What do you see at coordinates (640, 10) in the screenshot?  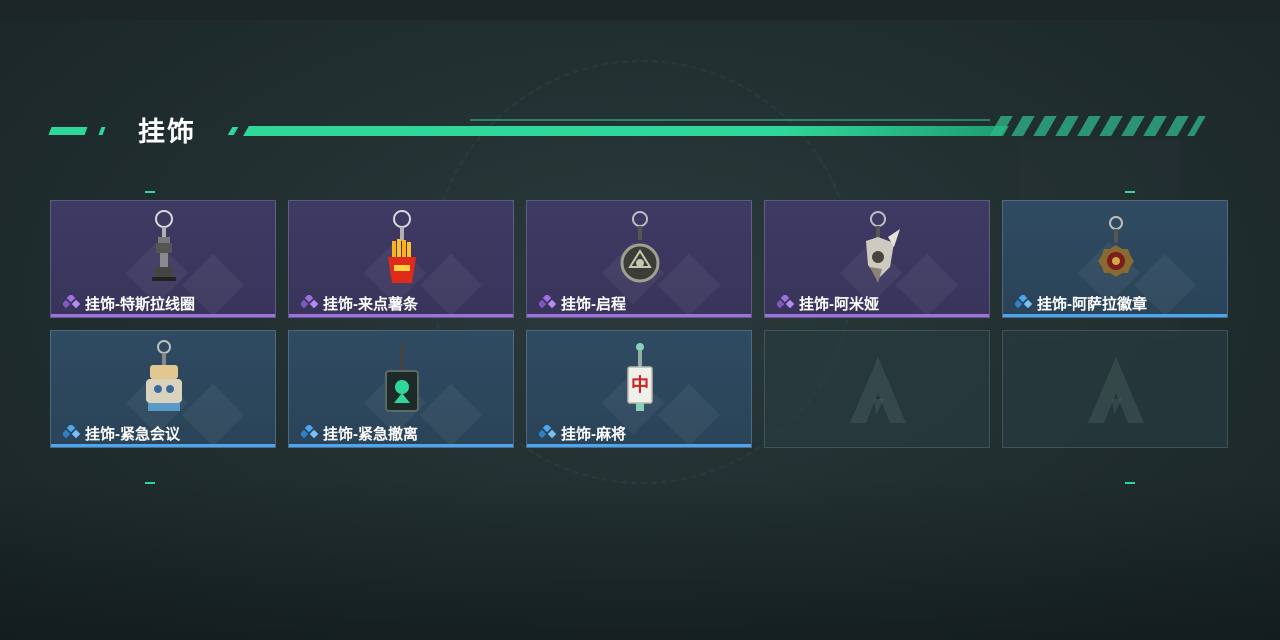 I see `top-bar` at bounding box center [640, 10].